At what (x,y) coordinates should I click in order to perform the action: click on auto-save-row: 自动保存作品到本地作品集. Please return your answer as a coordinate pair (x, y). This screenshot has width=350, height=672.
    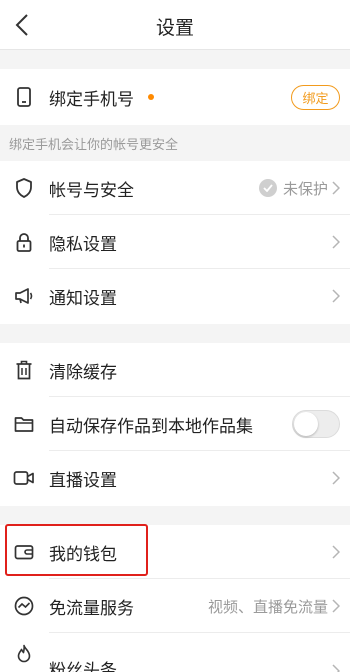
    Looking at the image, I should click on (175, 424).